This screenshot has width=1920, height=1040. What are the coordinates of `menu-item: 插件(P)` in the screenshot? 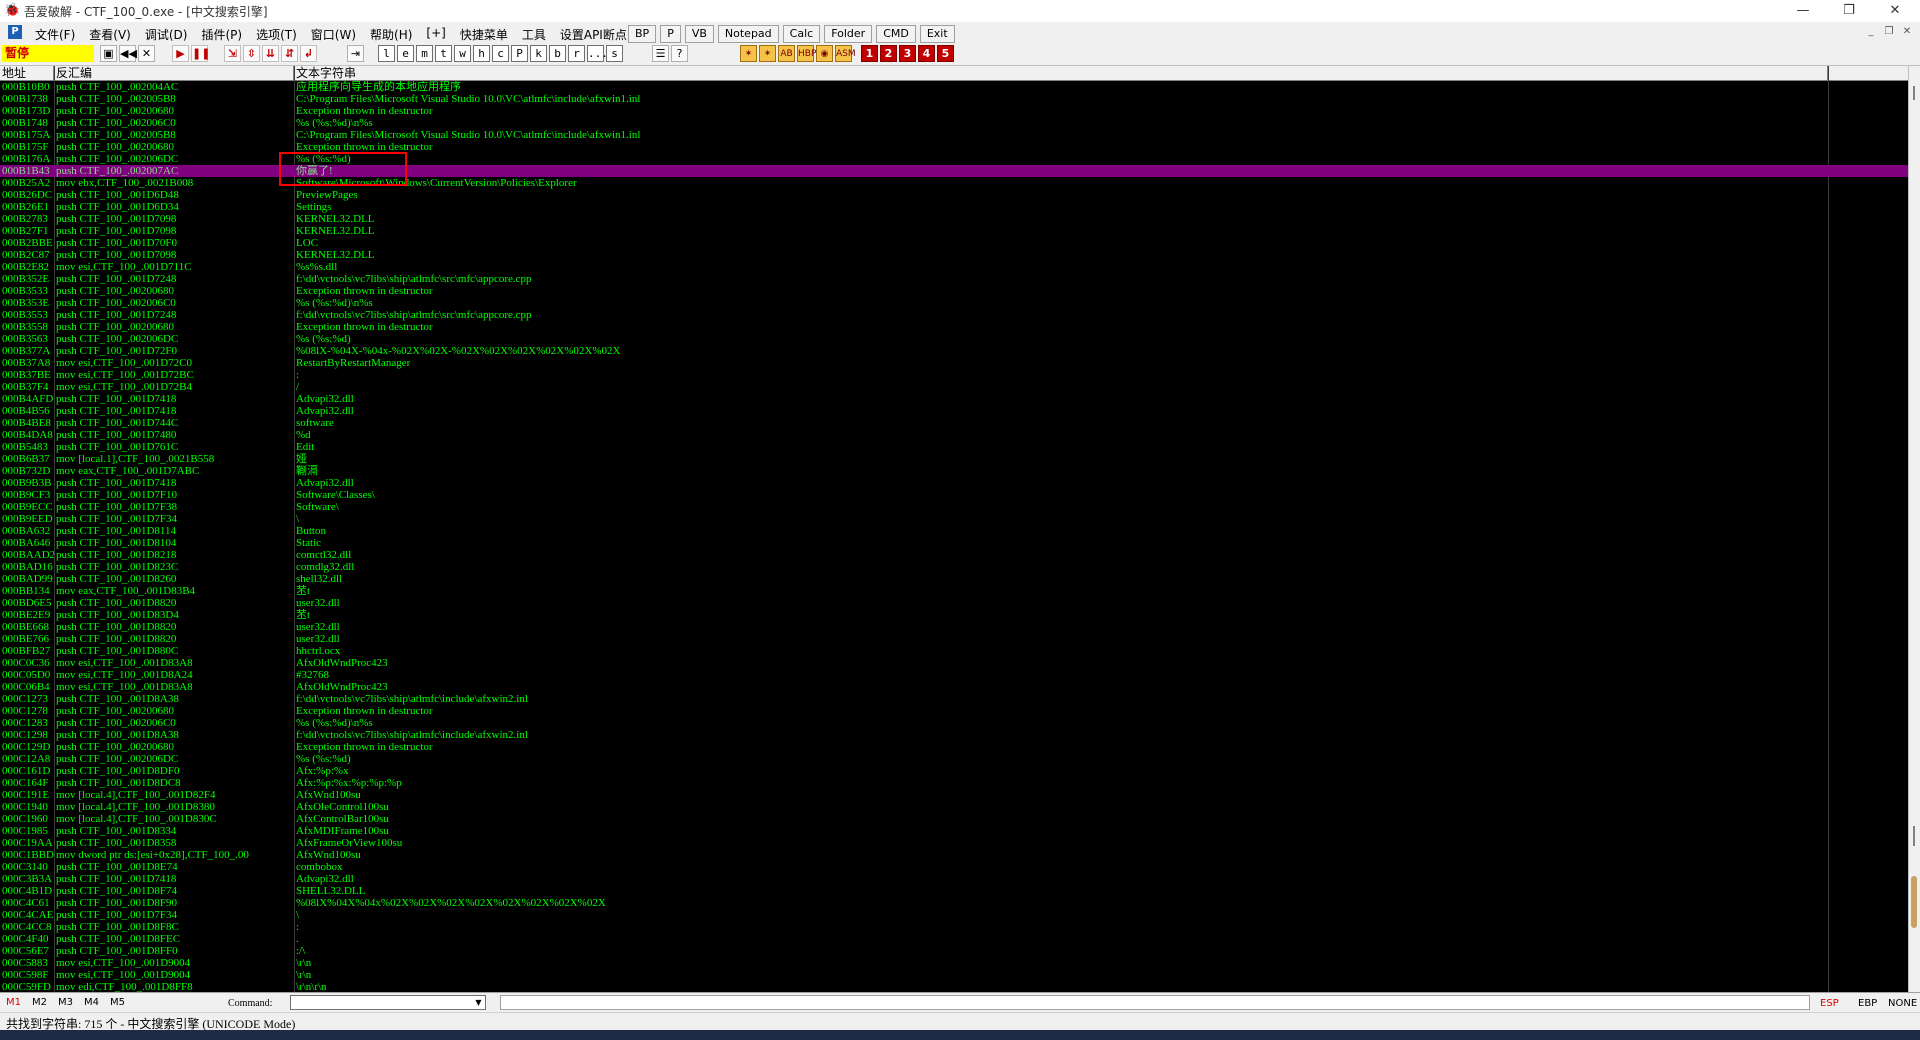 It's located at (221, 34).